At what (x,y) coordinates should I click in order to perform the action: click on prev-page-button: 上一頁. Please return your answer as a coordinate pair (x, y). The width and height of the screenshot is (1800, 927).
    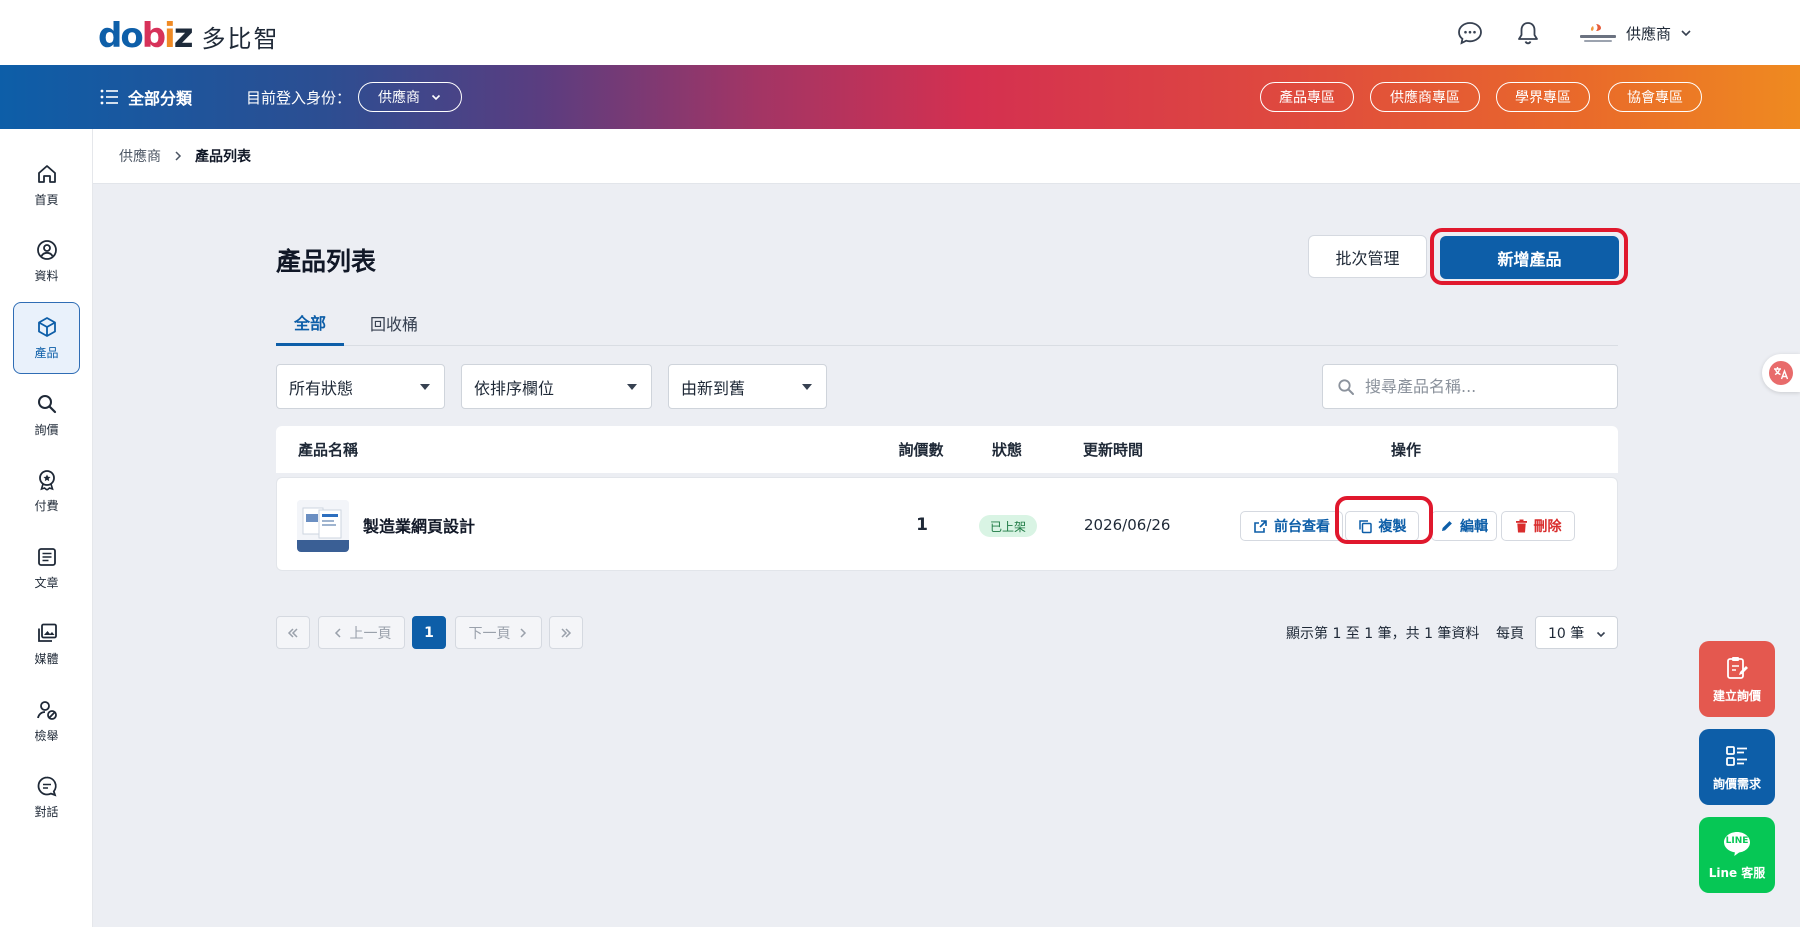
    Looking at the image, I should click on (361, 632).